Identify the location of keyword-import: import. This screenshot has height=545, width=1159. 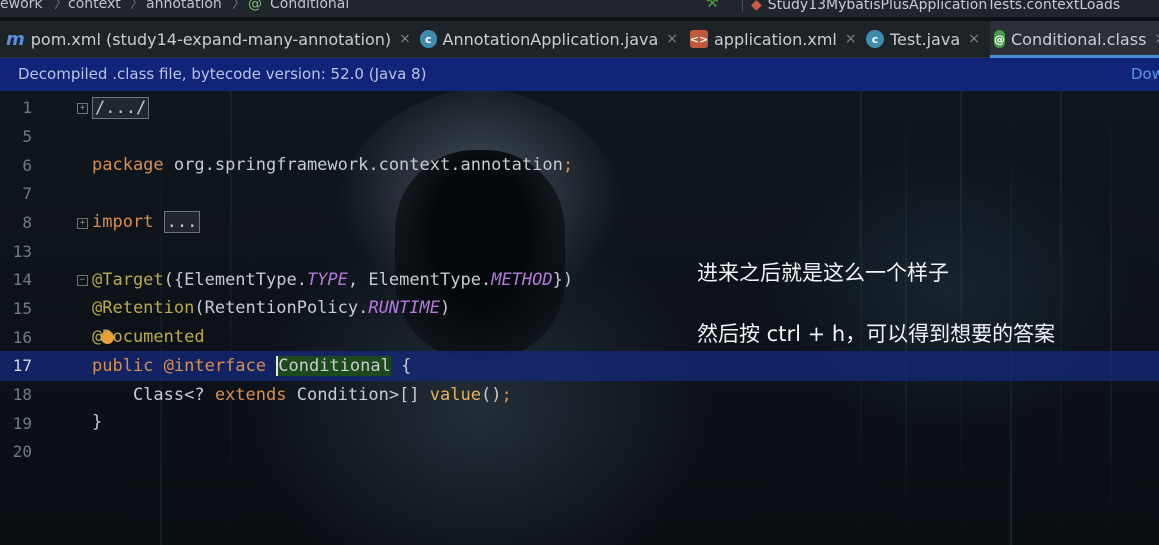
(123, 222).